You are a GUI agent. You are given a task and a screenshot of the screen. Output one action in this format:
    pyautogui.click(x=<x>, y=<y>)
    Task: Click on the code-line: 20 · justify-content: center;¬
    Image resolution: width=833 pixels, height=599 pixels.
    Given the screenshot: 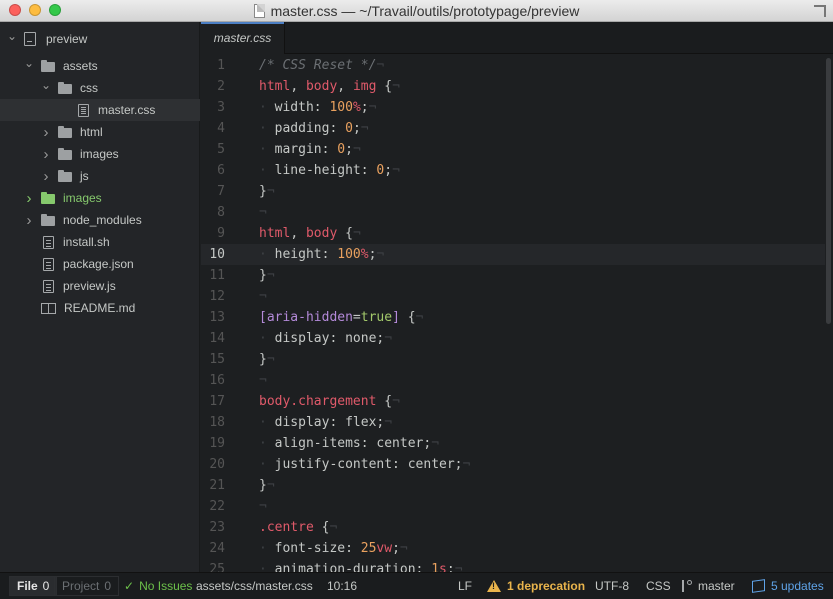 What is the action you would take?
    pyautogui.click(x=513, y=464)
    